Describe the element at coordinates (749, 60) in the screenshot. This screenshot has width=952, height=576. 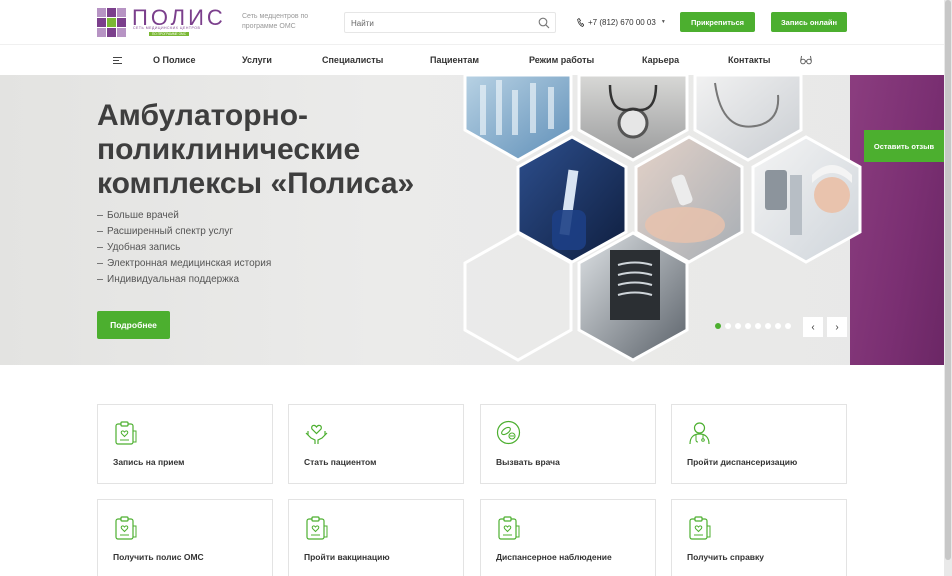
I see `nav-item-contacts: Контакты` at that location.